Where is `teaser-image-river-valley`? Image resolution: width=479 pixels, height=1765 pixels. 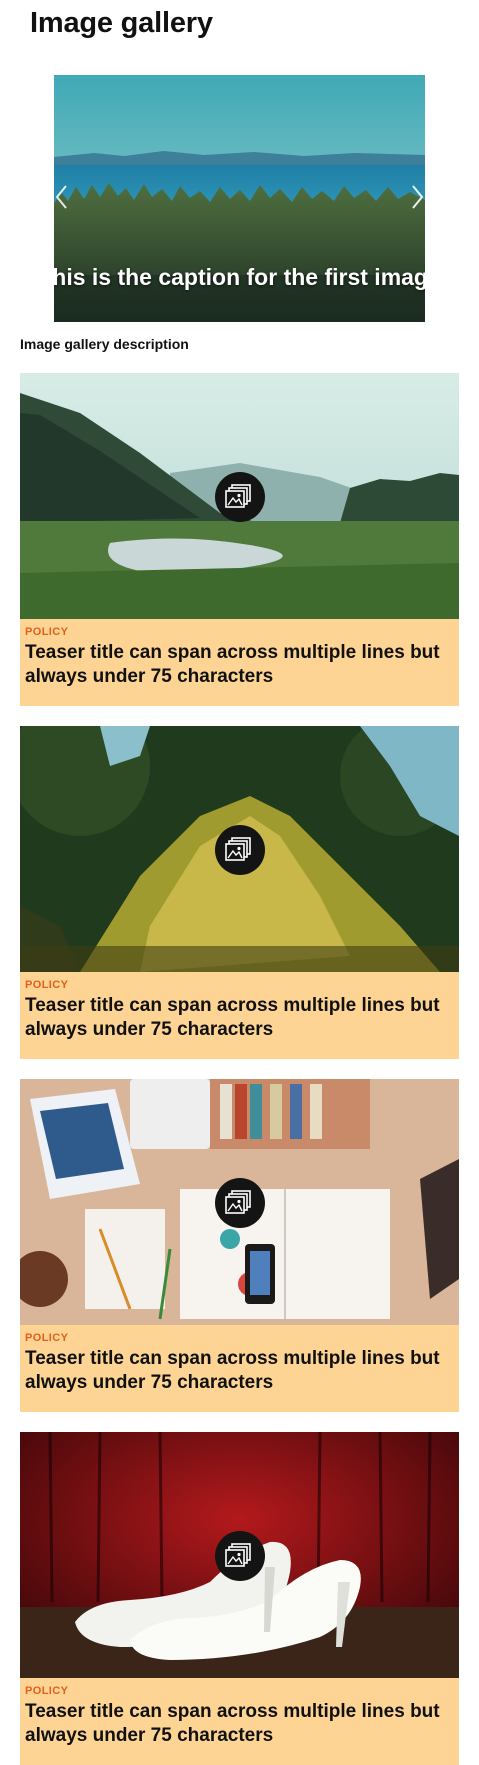 teaser-image-river-valley is located at coordinates (239, 496).